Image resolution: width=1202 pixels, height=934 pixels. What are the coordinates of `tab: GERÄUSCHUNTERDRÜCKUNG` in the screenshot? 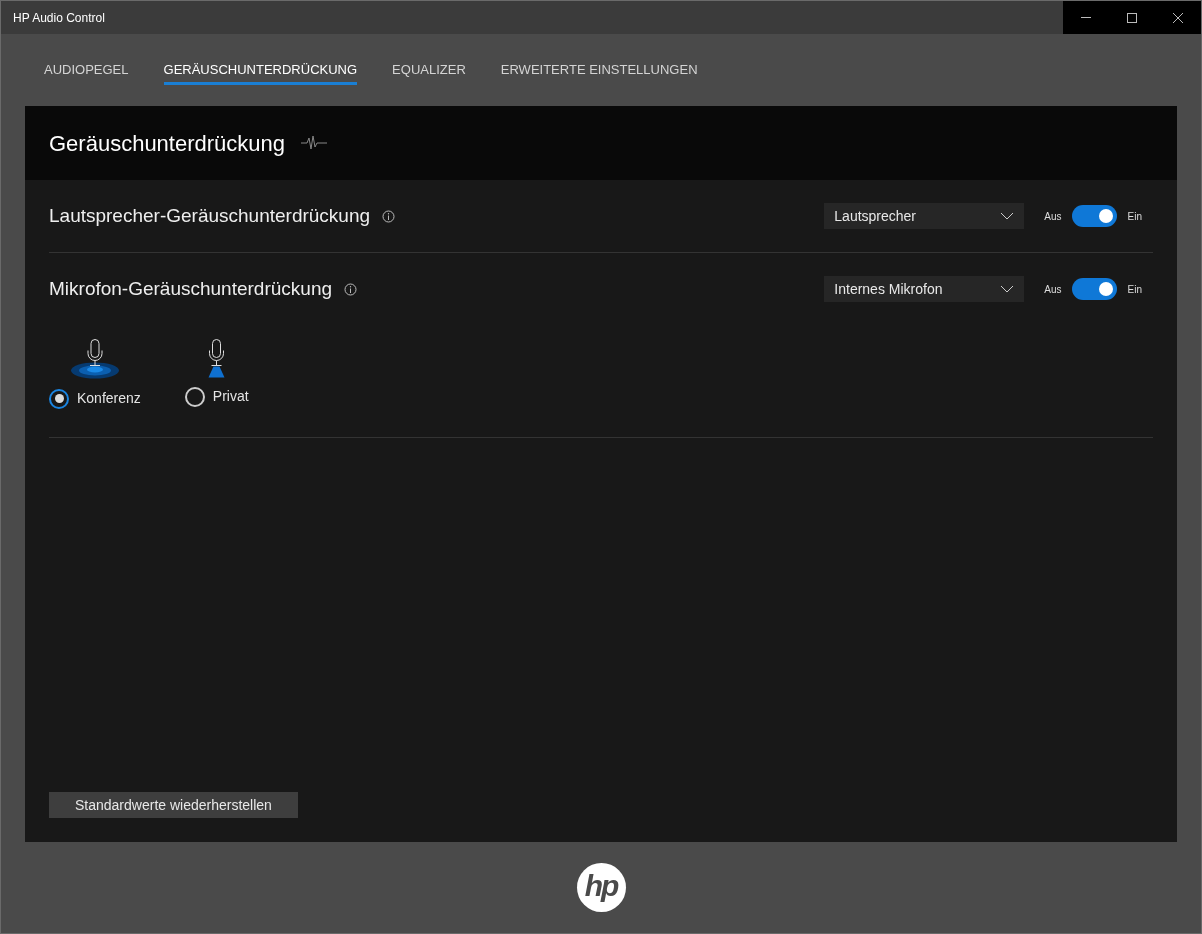 It's located at (260, 72).